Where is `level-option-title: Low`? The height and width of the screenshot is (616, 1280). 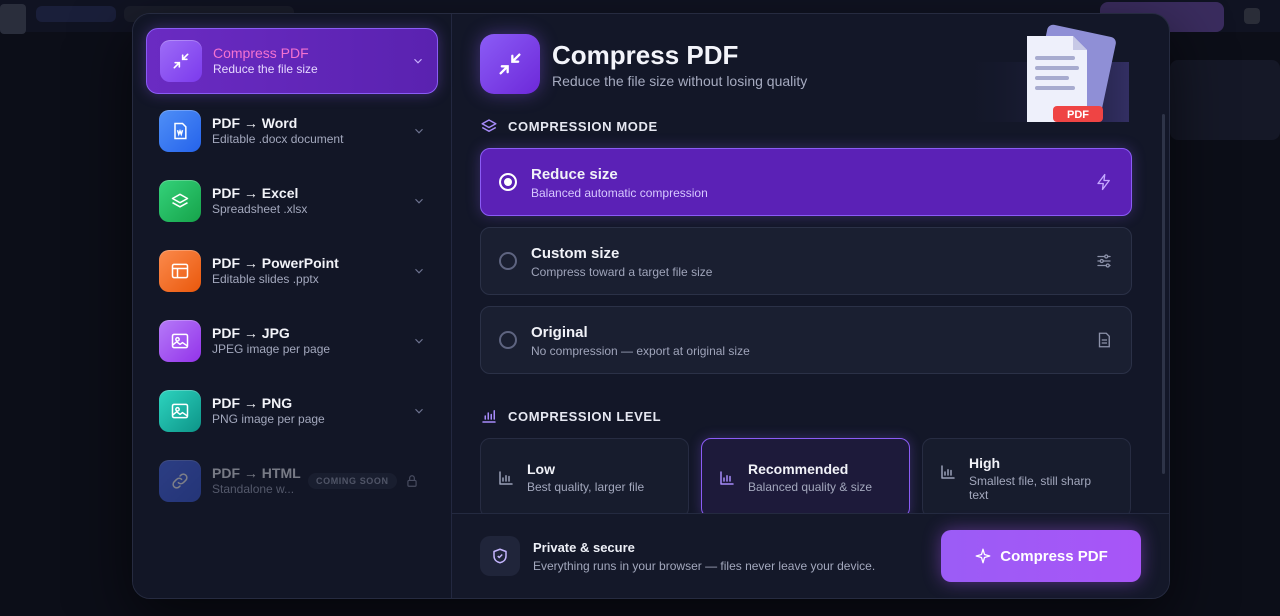 level-option-title: Low is located at coordinates (541, 469).